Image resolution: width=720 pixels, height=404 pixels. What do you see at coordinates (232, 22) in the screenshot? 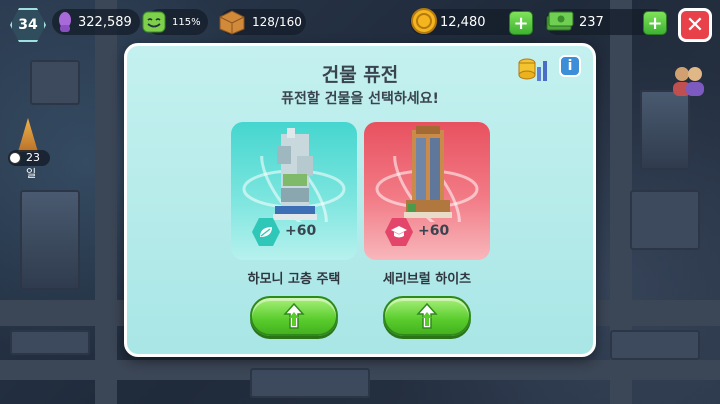
I see `crate-icon` at bounding box center [232, 22].